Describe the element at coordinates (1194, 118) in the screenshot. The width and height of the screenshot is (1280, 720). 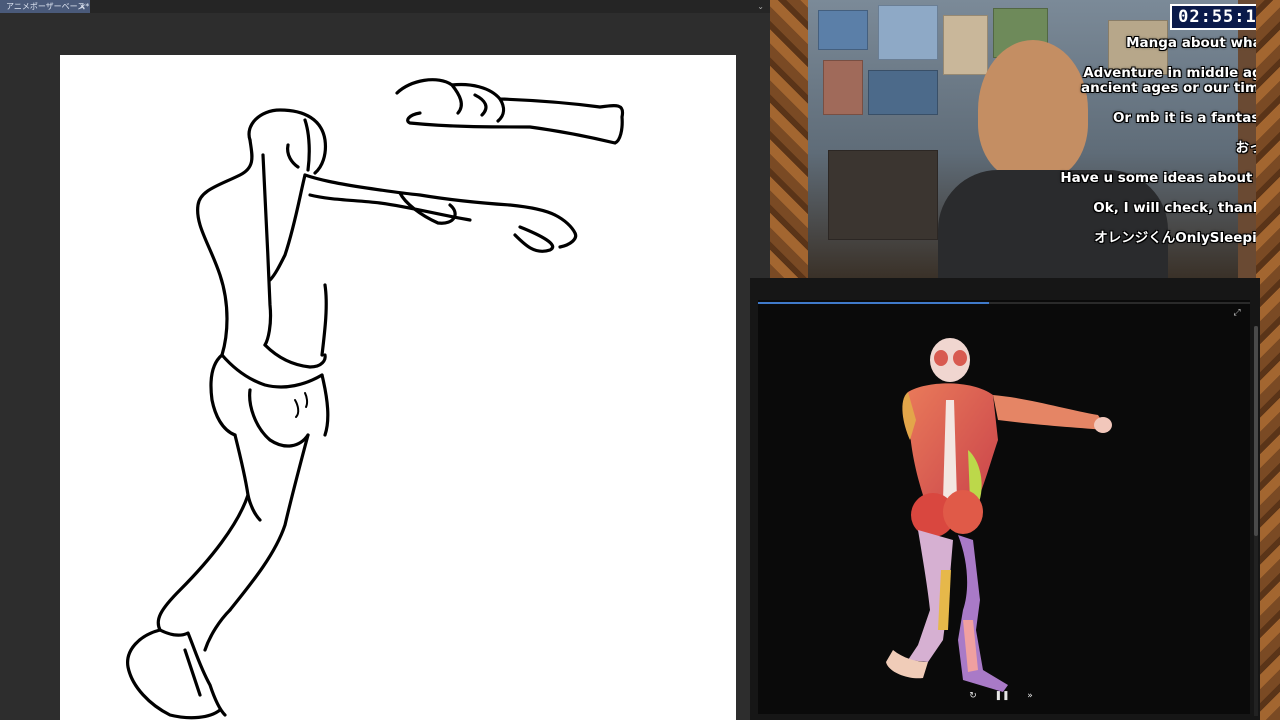
I see `chat-message: Or mb it is a fantasy?` at that location.